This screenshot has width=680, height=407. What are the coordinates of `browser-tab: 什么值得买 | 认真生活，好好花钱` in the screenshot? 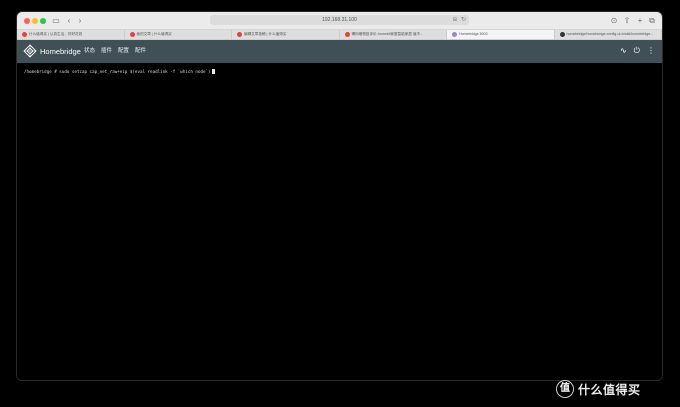 It's located at (71, 34).